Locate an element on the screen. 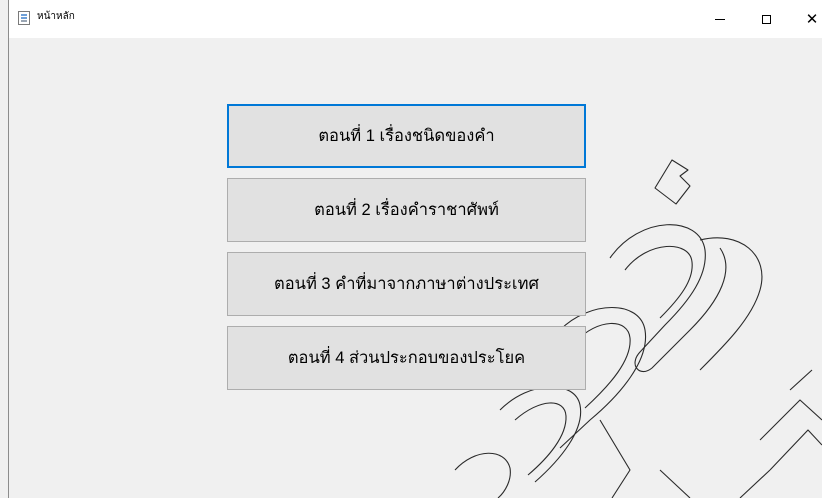  close-button: ✕ is located at coordinates (805, 19).